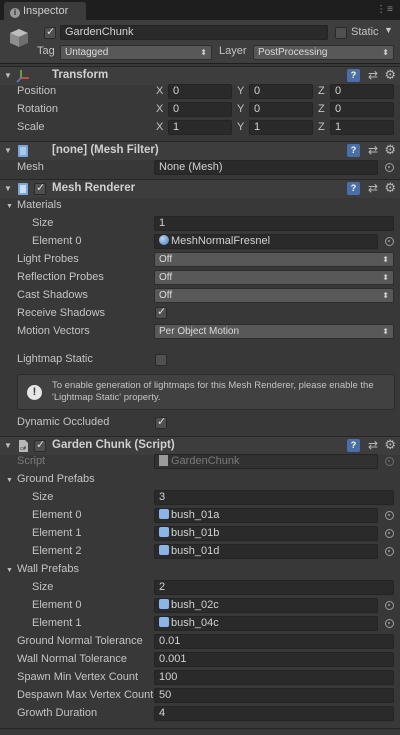 Image resolution: width=400 pixels, height=735 pixels. What do you see at coordinates (274, 259) in the screenshot?
I see `light-probes-dropdown: Off ⬍` at bounding box center [274, 259].